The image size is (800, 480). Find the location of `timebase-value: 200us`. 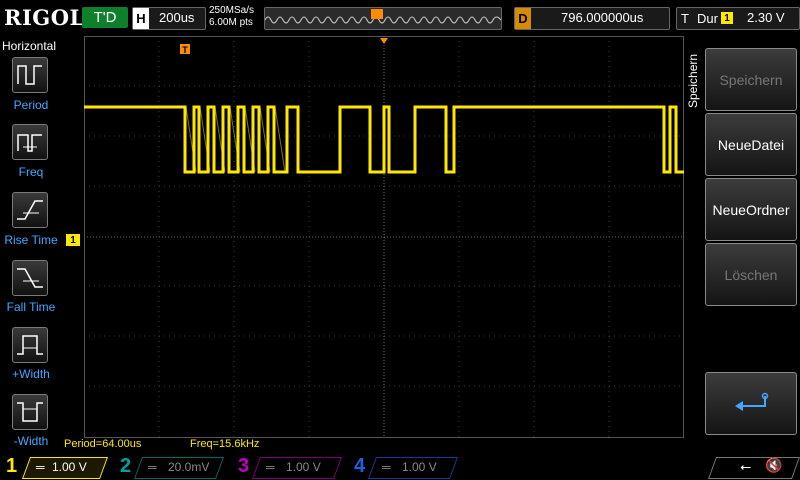

timebase-value: 200us is located at coordinates (177, 17).